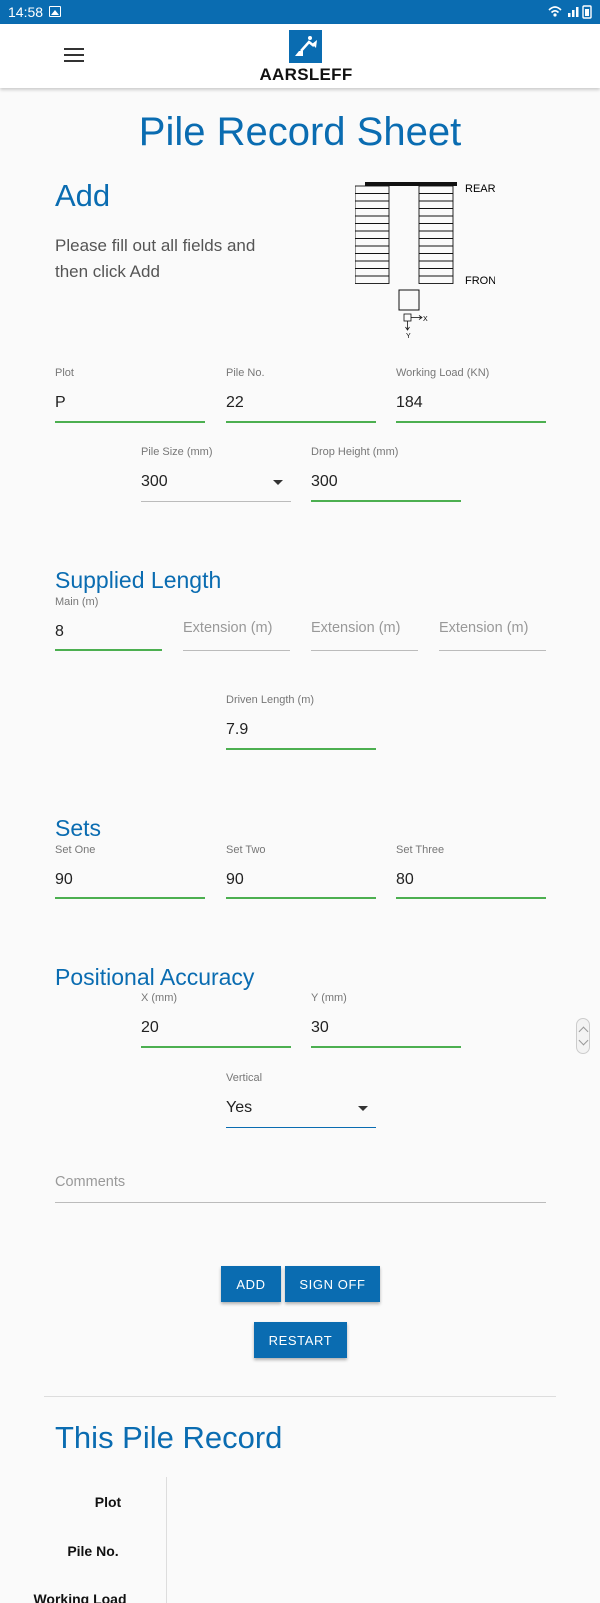 This screenshot has width=600, height=1603. What do you see at coordinates (64, 373) in the screenshot?
I see `plot-label: Plot` at bounding box center [64, 373].